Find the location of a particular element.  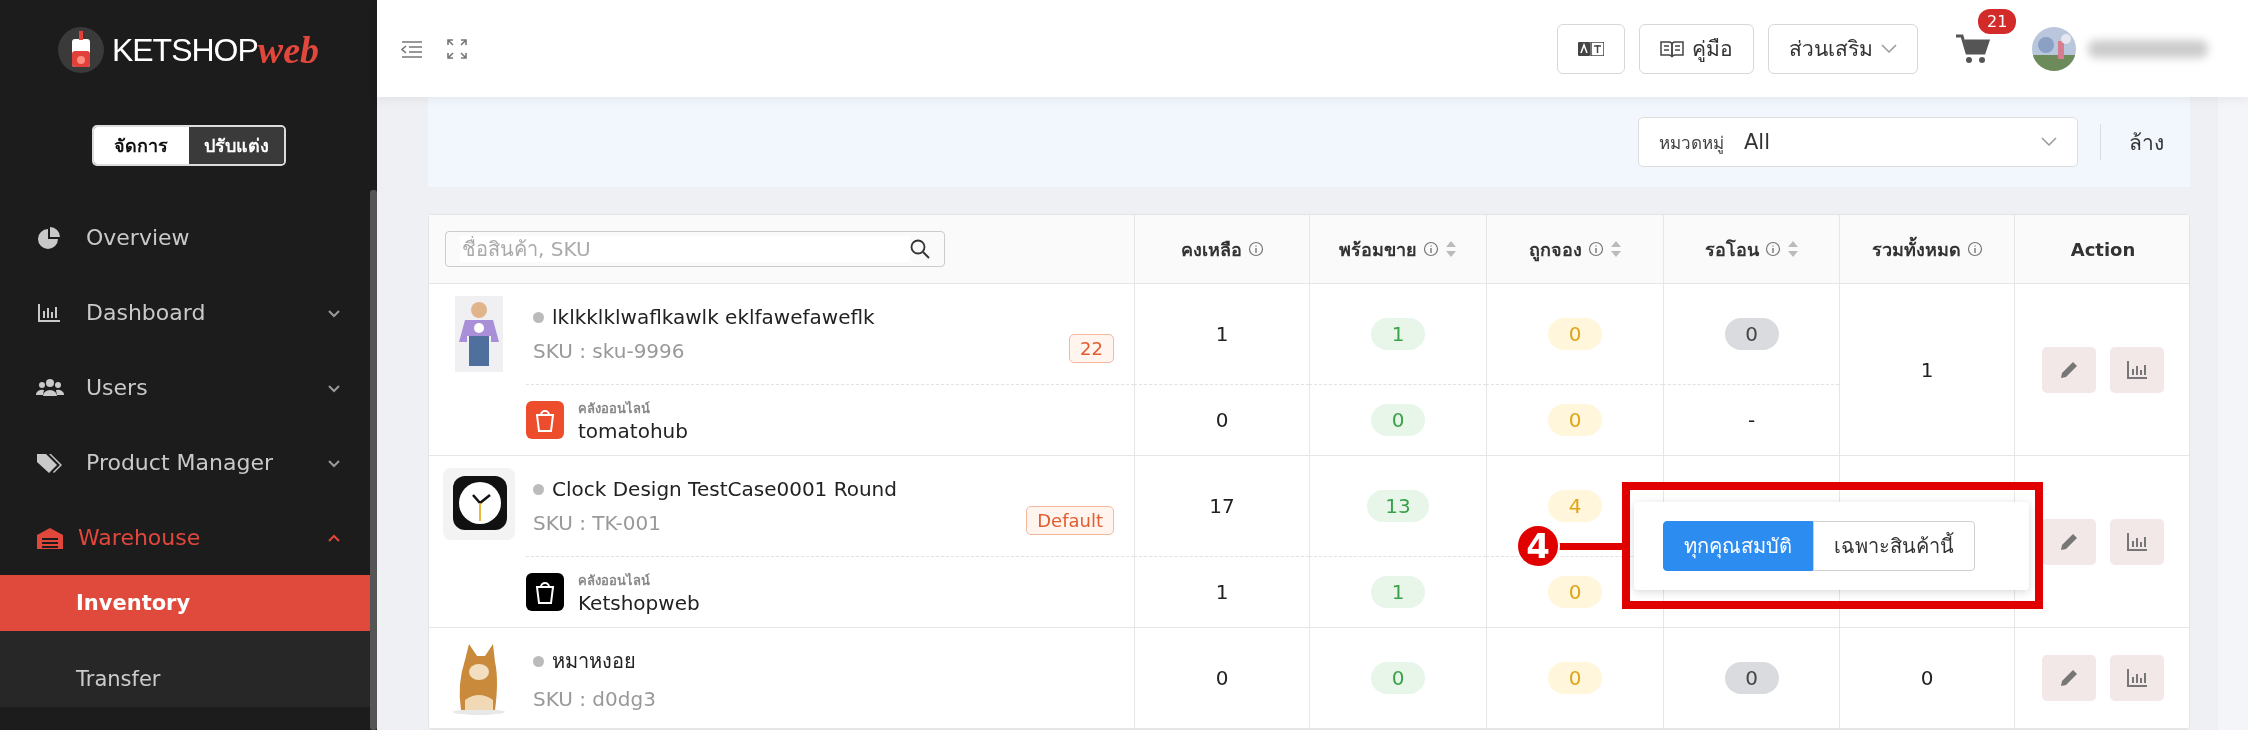

product-name: lklkklklwaflkawlk eklfawefaweflk is located at coordinates (713, 317).